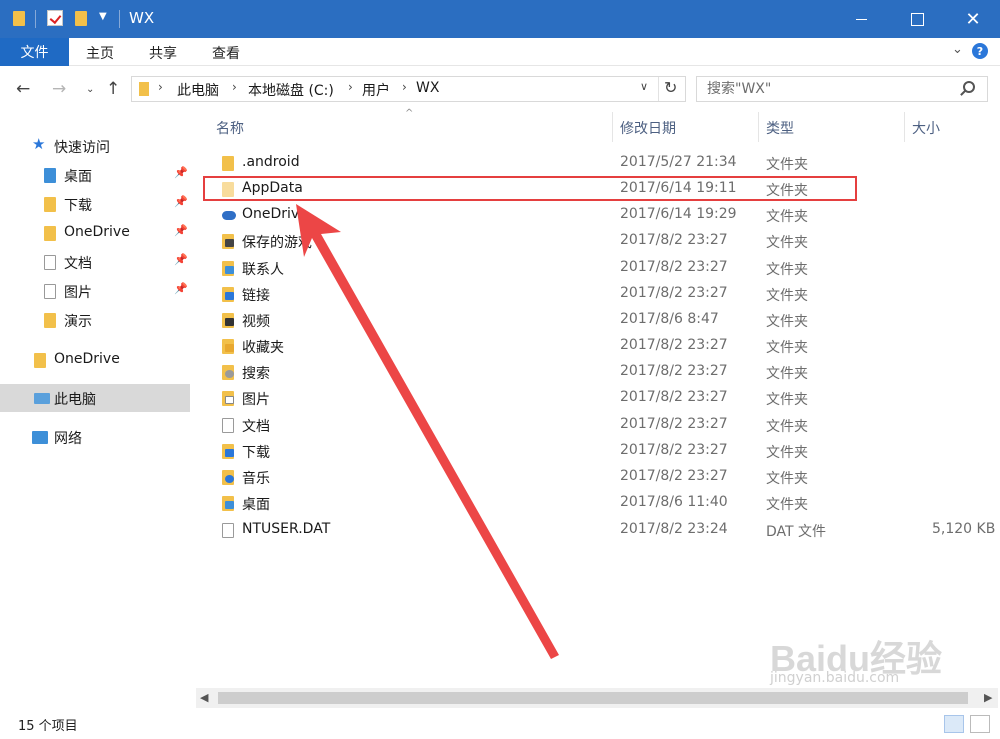  Describe the element at coordinates (980, 724) in the screenshot. I see `large-icons-view-button` at that location.